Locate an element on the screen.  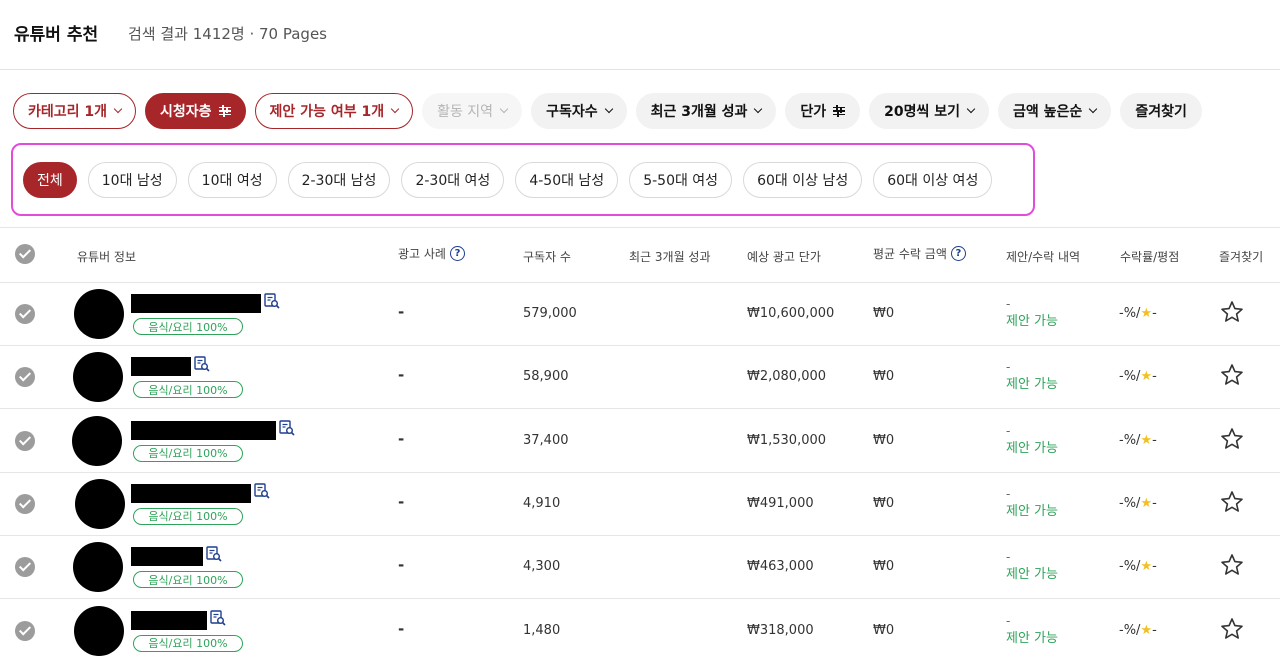
filter-label: 시청자층 is located at coordinates (186, 111).